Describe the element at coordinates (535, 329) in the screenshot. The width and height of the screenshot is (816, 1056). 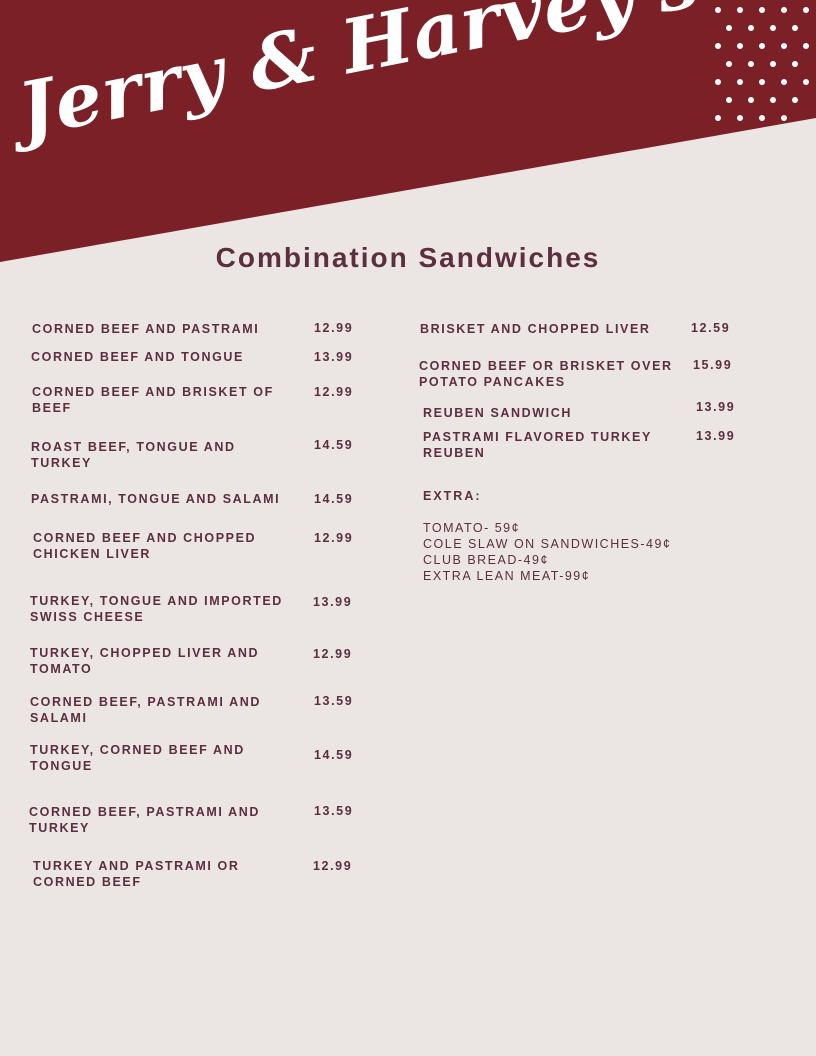
I see `menu-item-name: BRISKET AND CHOPPED LIVER` at that location.